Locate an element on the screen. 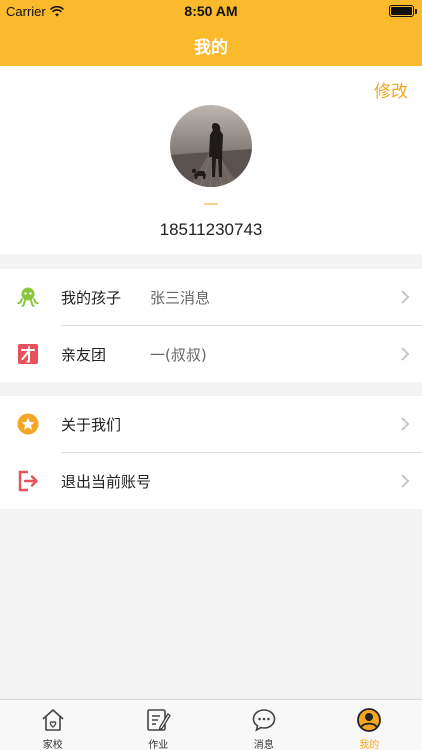 This screenshot has height=750, width=422. star-icon is located at coordinates (28, 424).